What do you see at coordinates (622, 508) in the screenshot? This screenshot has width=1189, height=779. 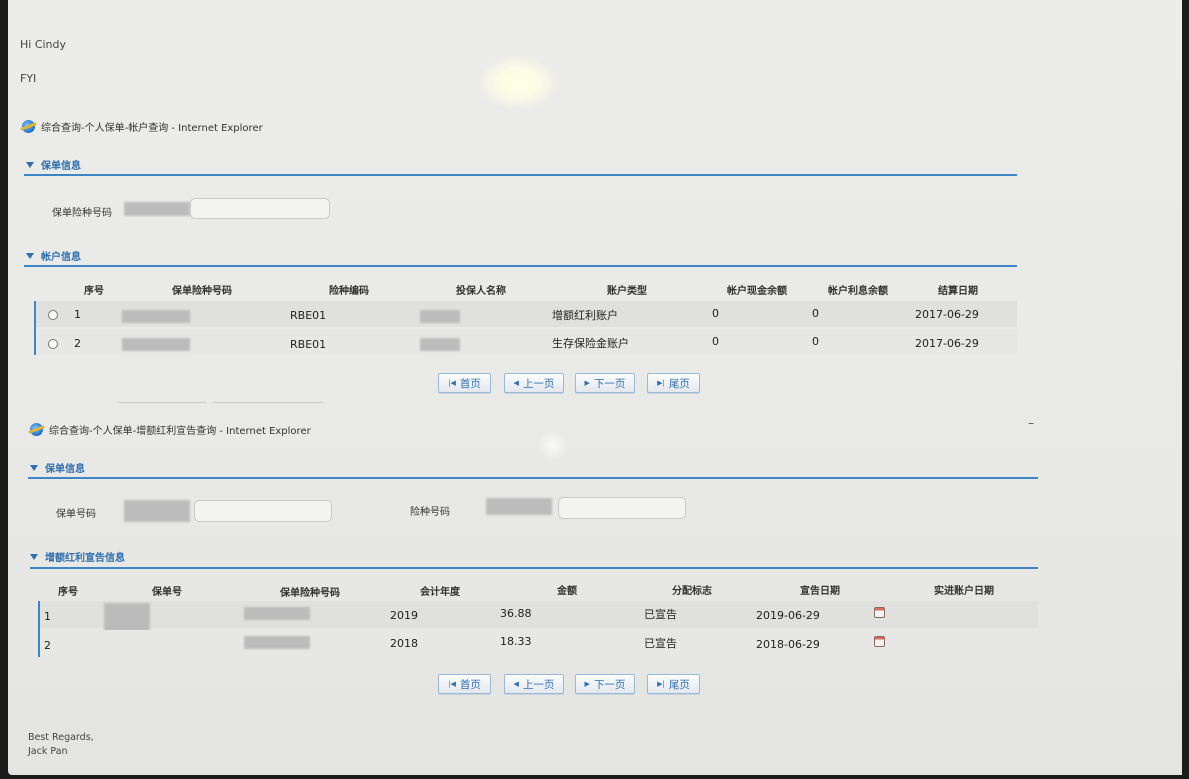 I see `risk-code-field` at bounding box center [622, 508].